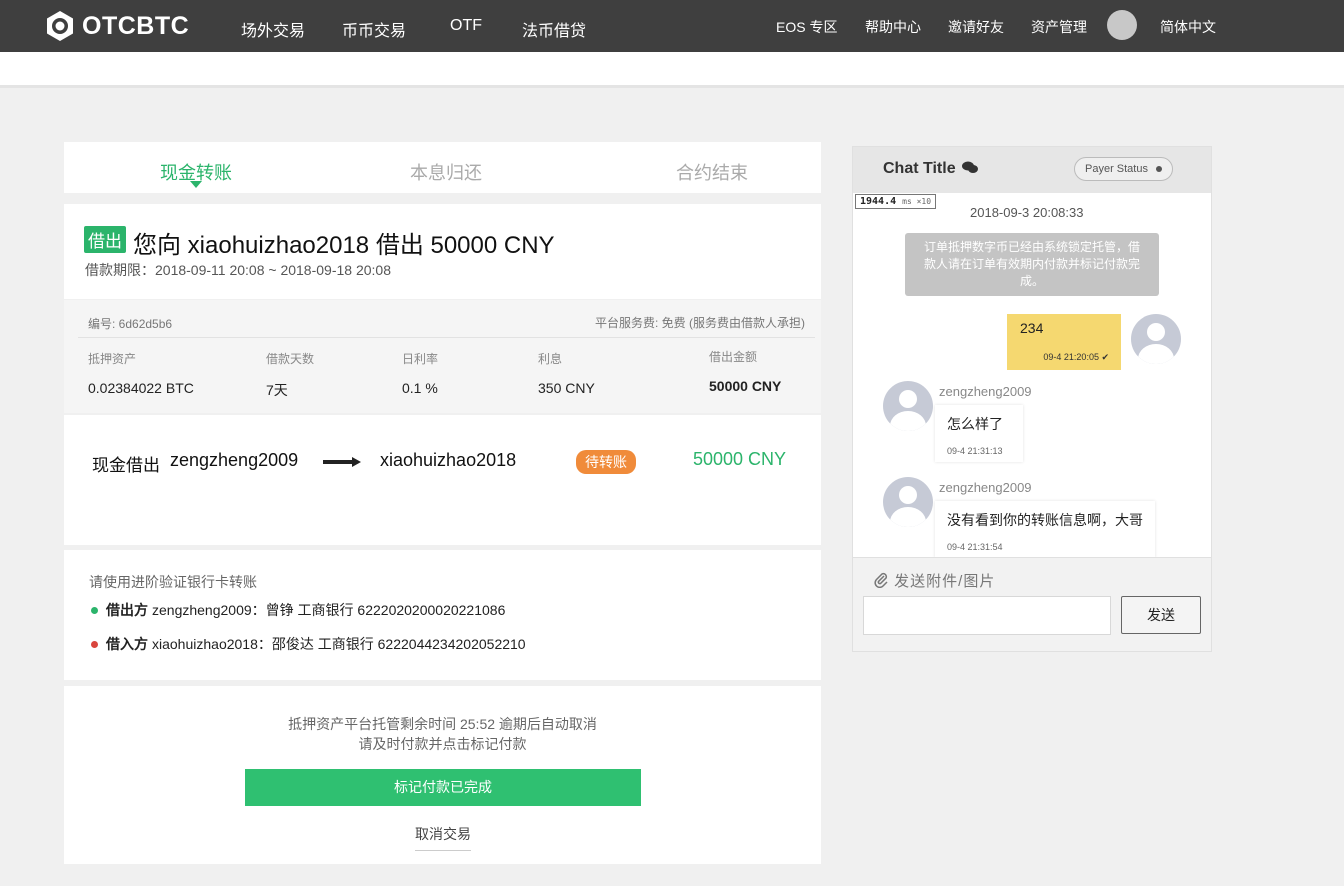  I want to click on detail-value: 7天, so click(277, 390).